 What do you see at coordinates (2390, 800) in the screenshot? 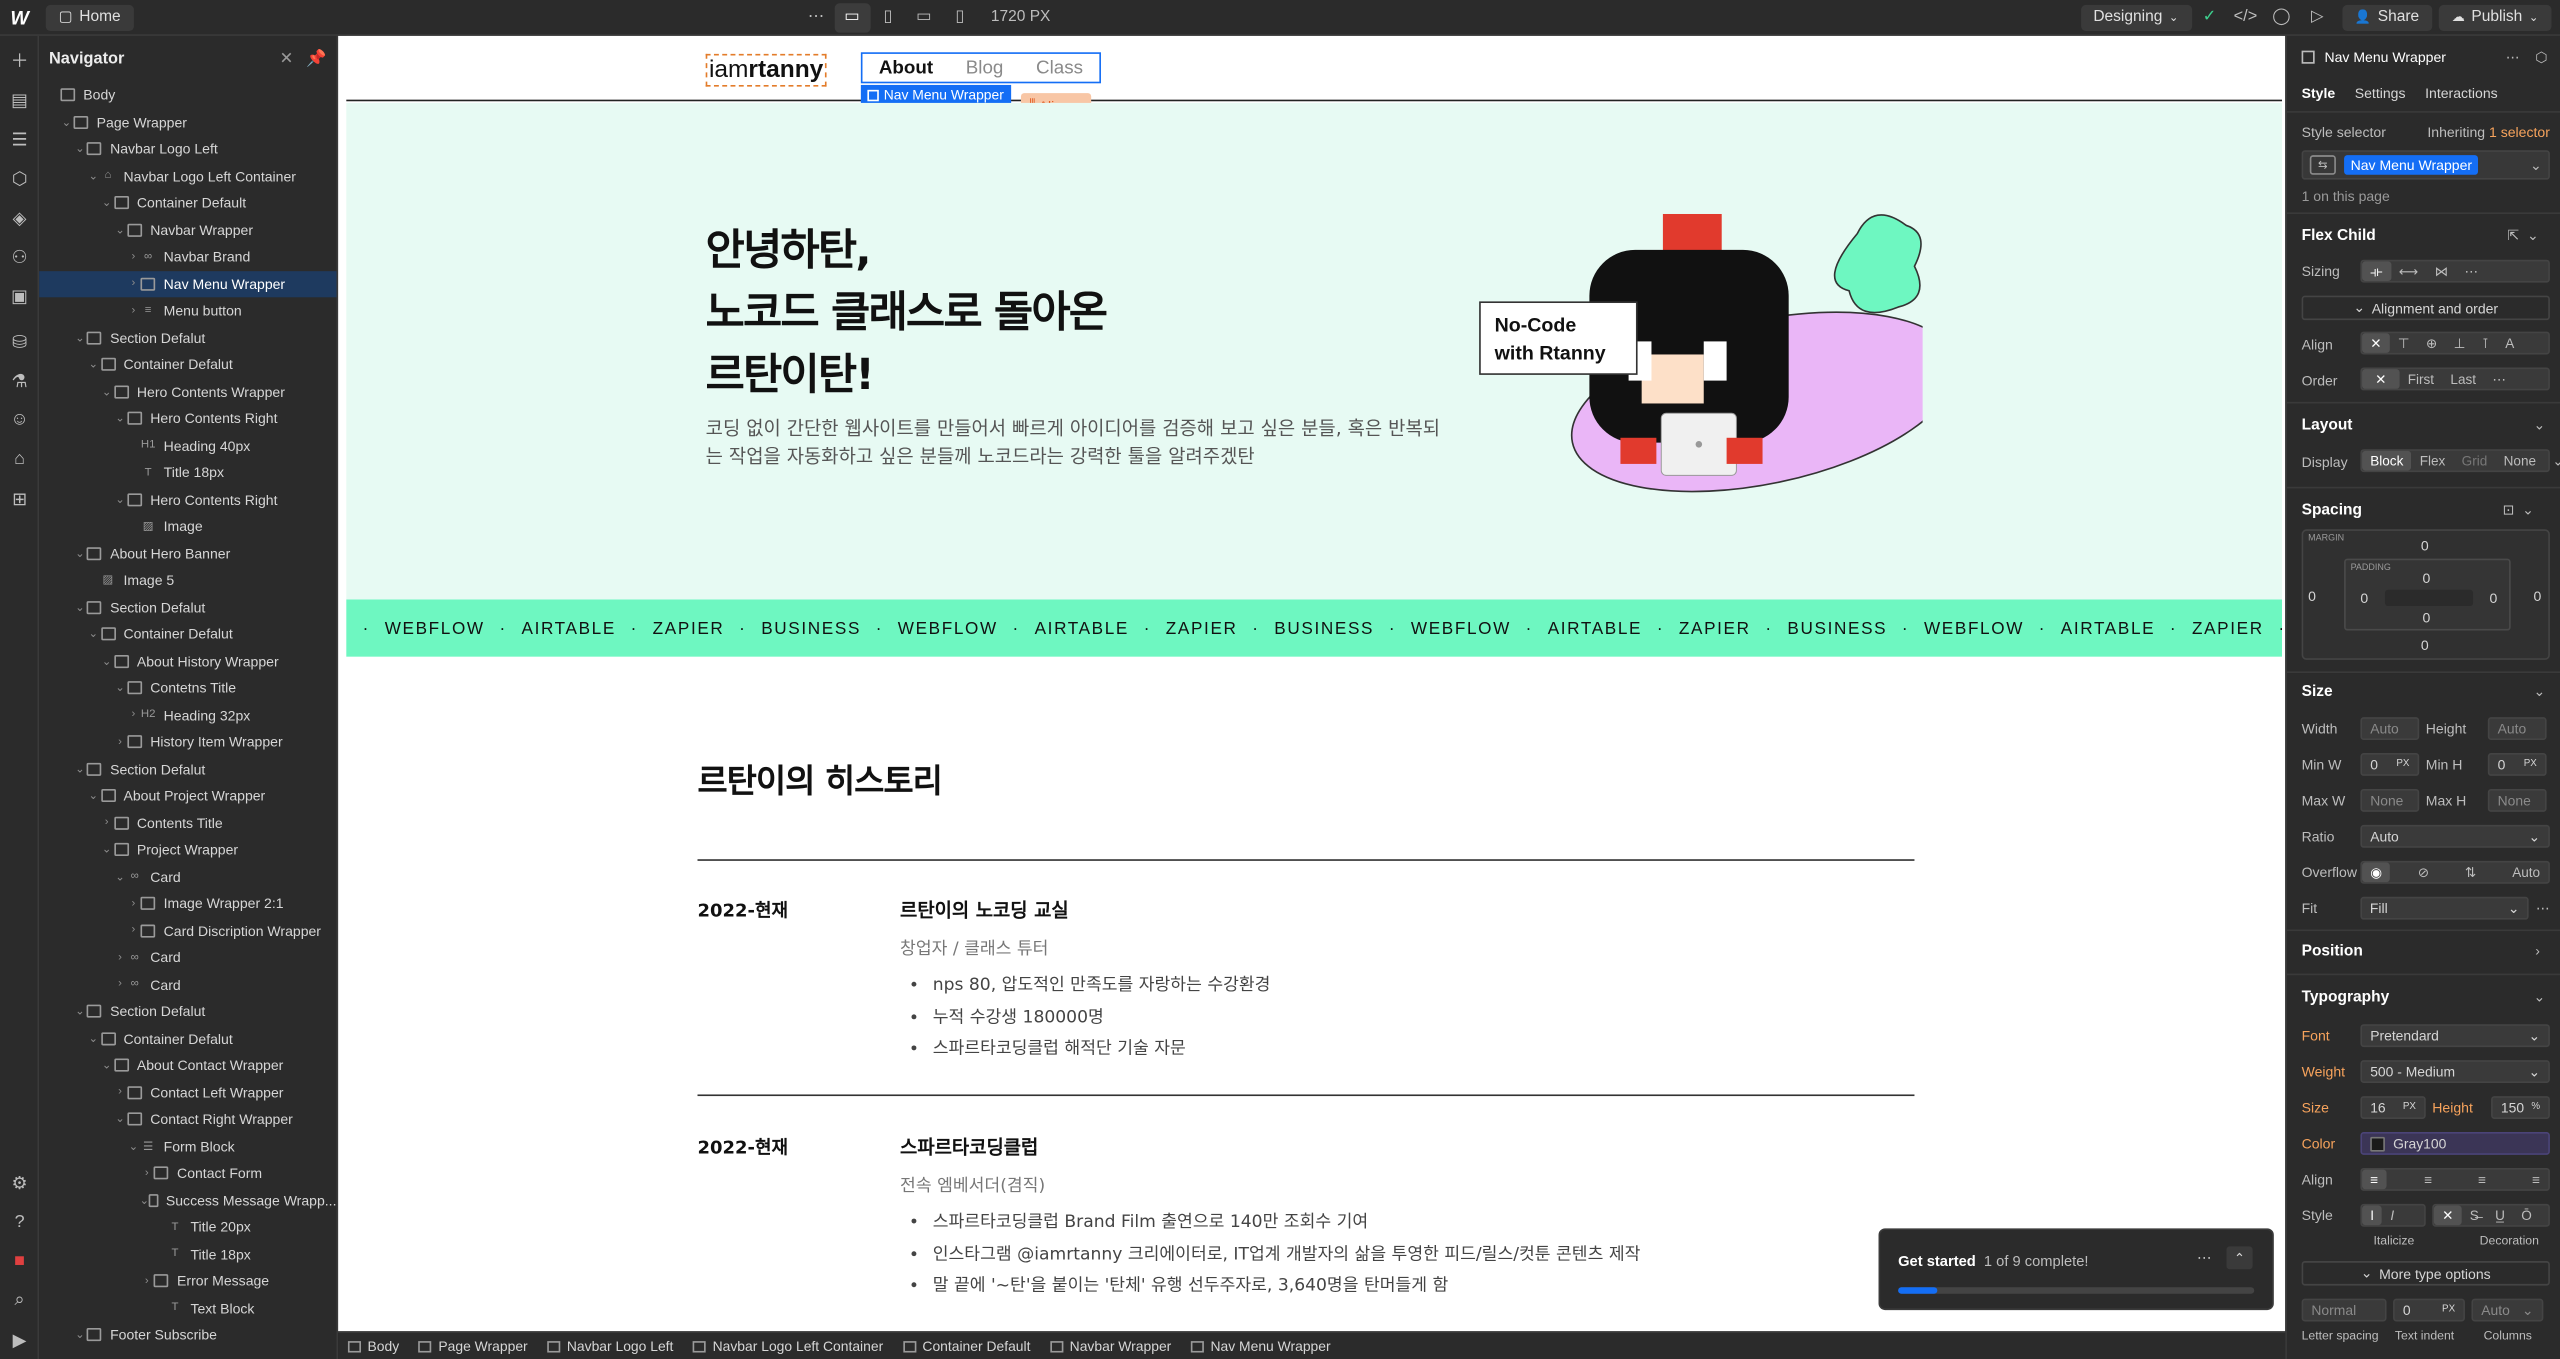
I see `max-width-input: None` at bounding box center [2390, 800].